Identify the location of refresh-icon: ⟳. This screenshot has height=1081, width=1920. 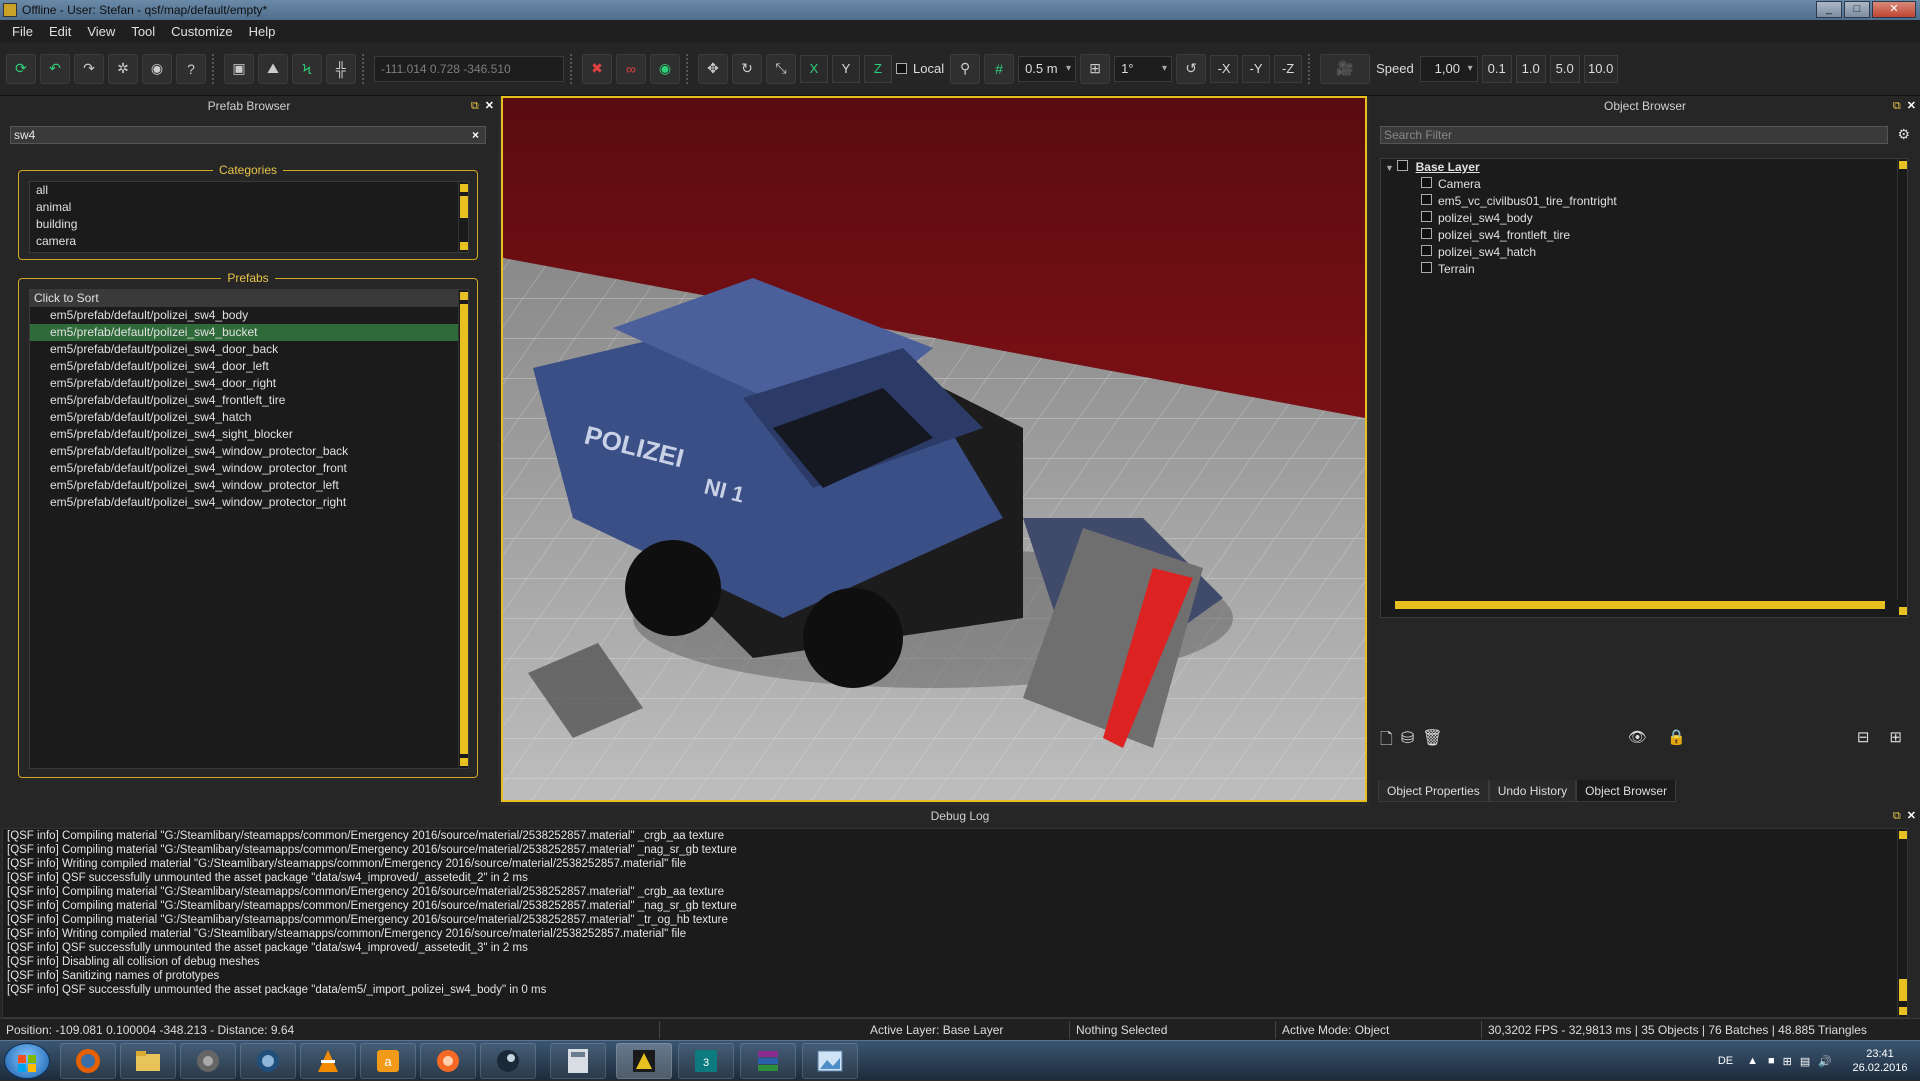
(21, 68).